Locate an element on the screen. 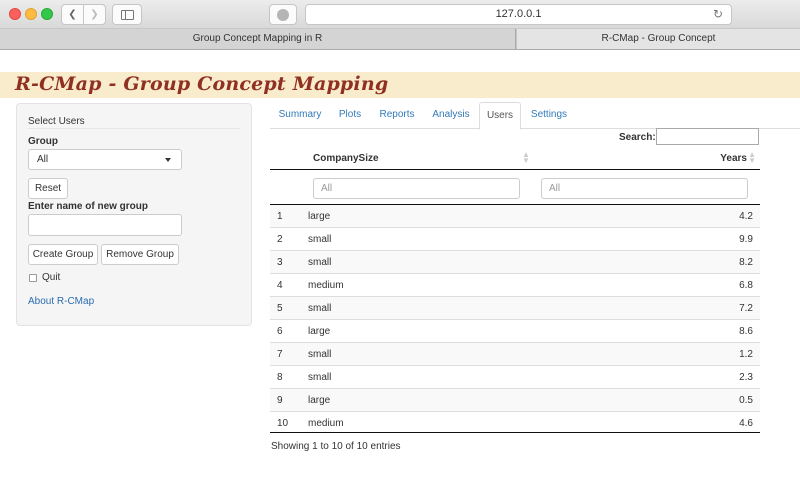 The image size is (800, 478). puzzle-icon is located at coordinates (283, 14).